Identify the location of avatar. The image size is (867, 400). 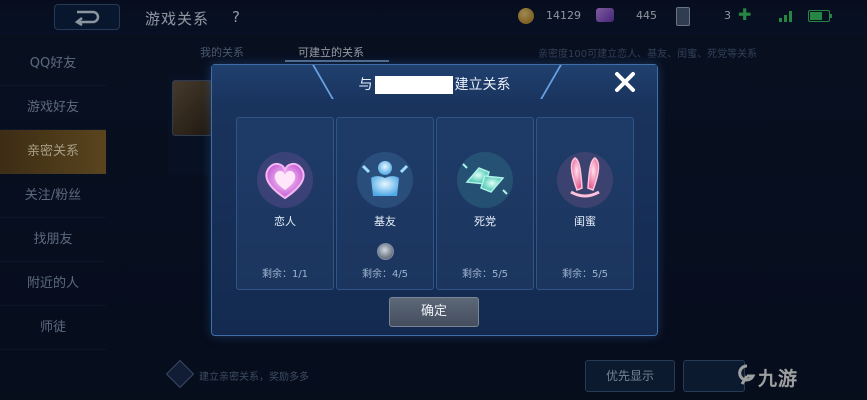
(385, 251).